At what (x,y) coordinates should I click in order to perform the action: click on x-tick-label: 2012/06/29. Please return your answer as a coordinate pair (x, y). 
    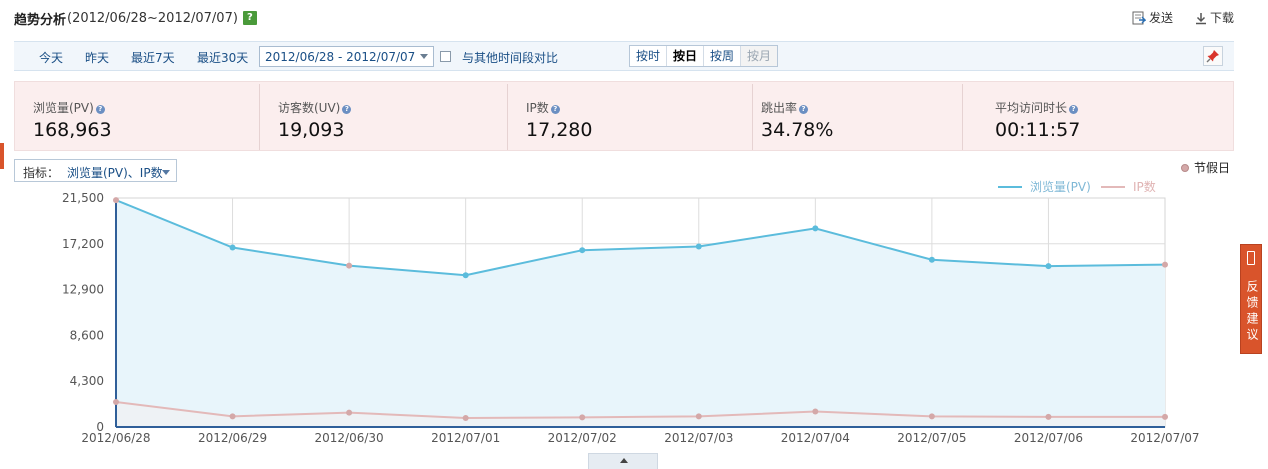
    Looking at the image, I should click on (232, 438).